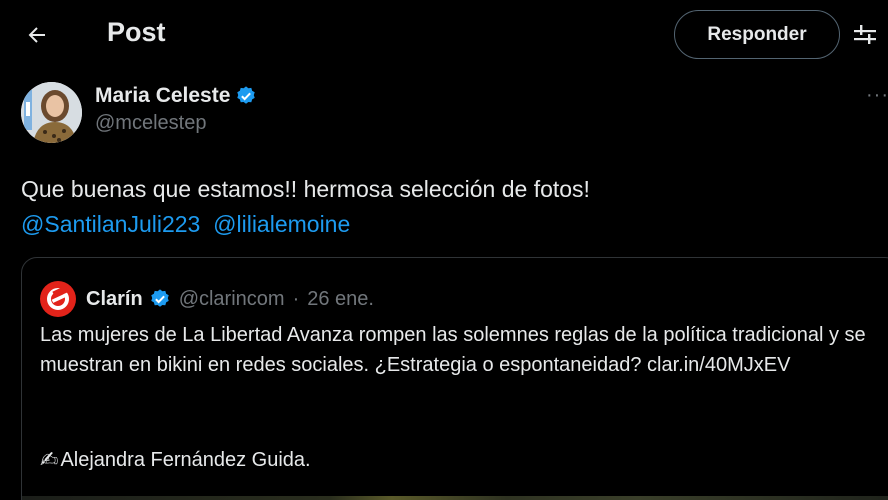 This screenshot has height=500, width=888. Describe the element at coordinates (444, 35) in the screenshot. I see `top-bar: Post Responder` at that location.